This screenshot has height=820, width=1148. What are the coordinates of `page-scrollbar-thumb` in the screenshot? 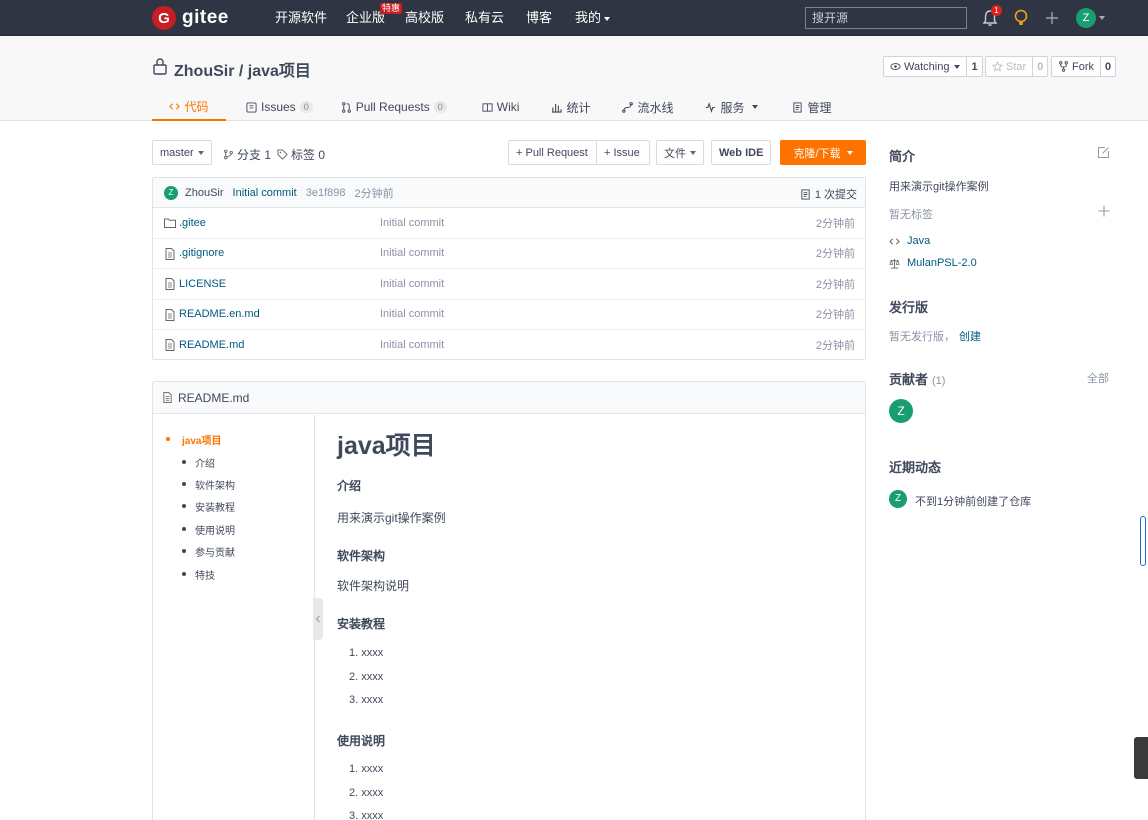 It's located at (1143, 541).